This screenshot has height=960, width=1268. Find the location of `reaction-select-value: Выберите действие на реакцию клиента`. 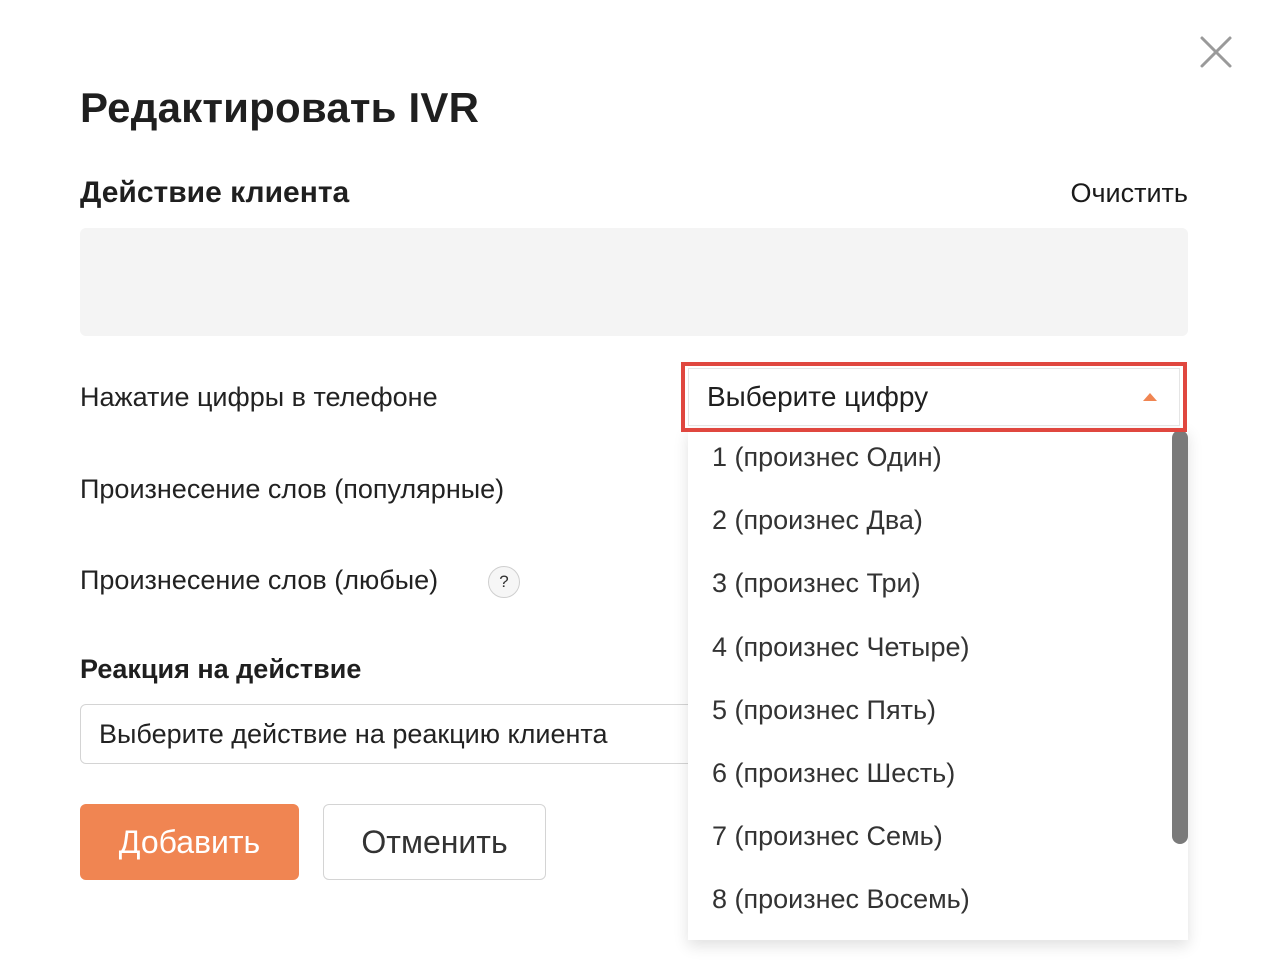

reaction-select-value: Выберите действие на реакцию клиента is located at coordinates (353, 733).